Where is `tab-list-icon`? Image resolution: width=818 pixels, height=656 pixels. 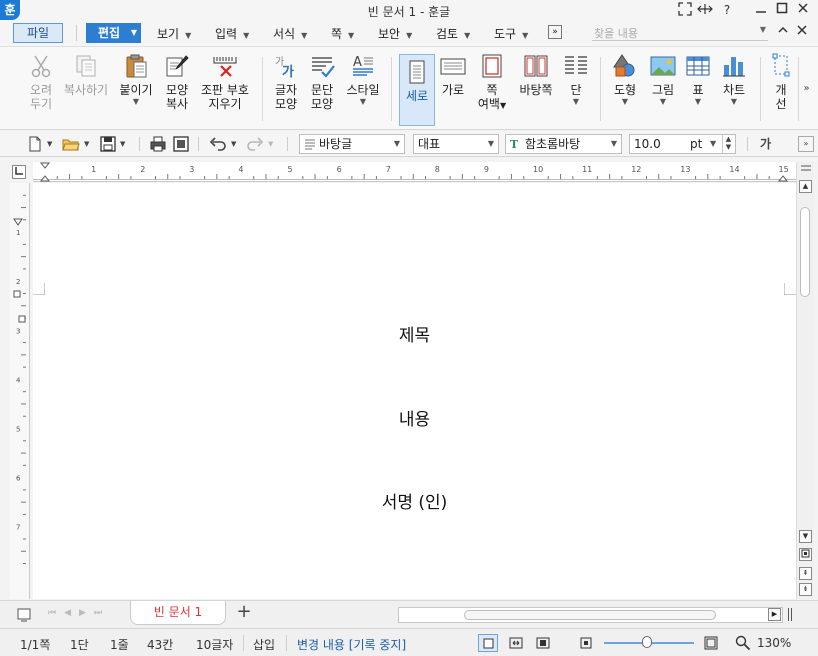 tab-list-icon is located at coordinates (24, 616).